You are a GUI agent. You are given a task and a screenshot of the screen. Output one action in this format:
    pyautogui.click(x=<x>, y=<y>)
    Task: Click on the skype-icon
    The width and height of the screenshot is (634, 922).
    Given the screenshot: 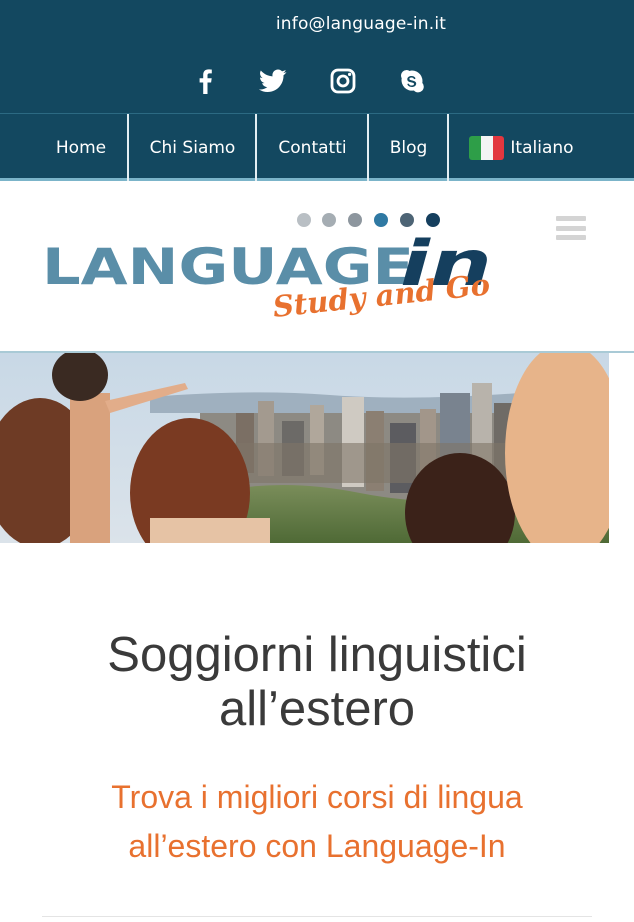 What is the action you would take?
    pyautogui.click(x=412, y=81)
    